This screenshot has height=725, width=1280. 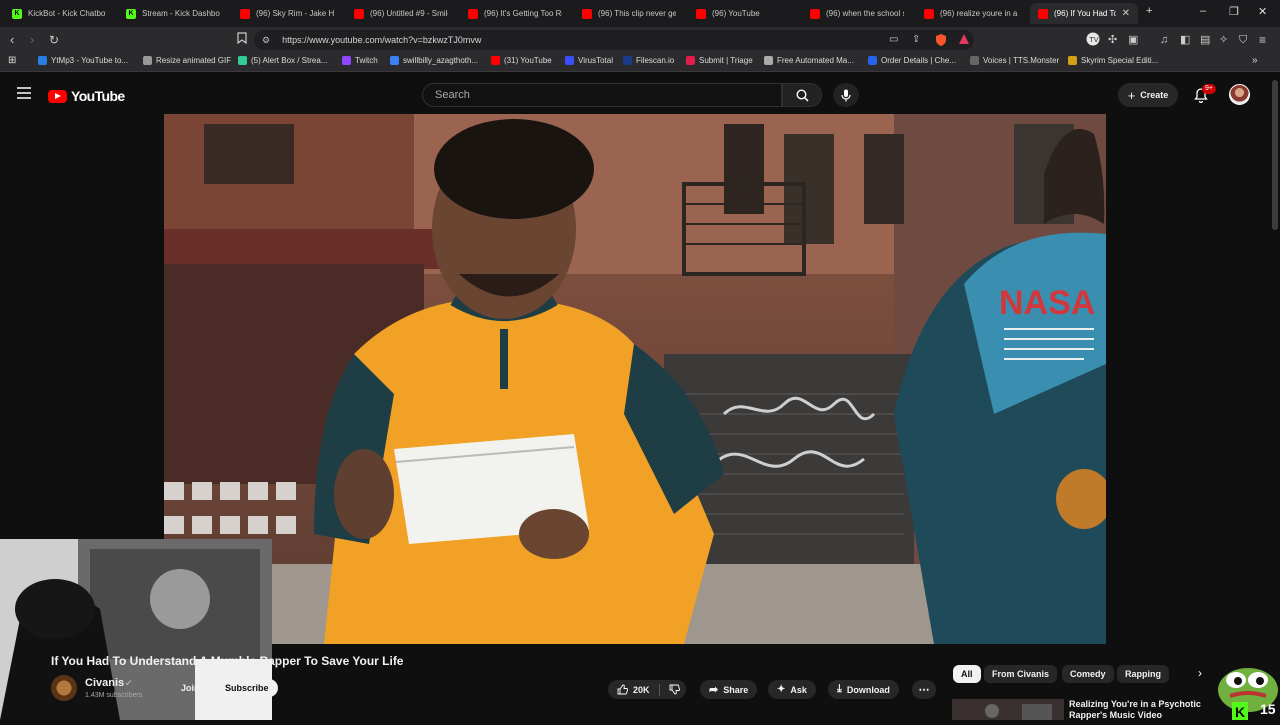 I want to click on browser-tab: (96) It's Getting Too Real, so click(x=515, y=13).